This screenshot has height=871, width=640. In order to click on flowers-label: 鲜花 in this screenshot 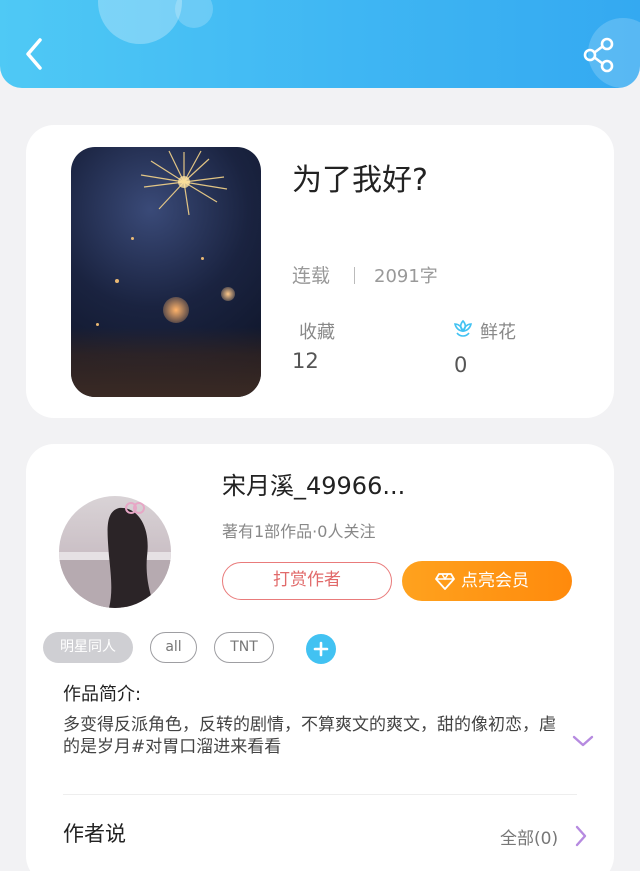, I will do `click(498, 332)`.